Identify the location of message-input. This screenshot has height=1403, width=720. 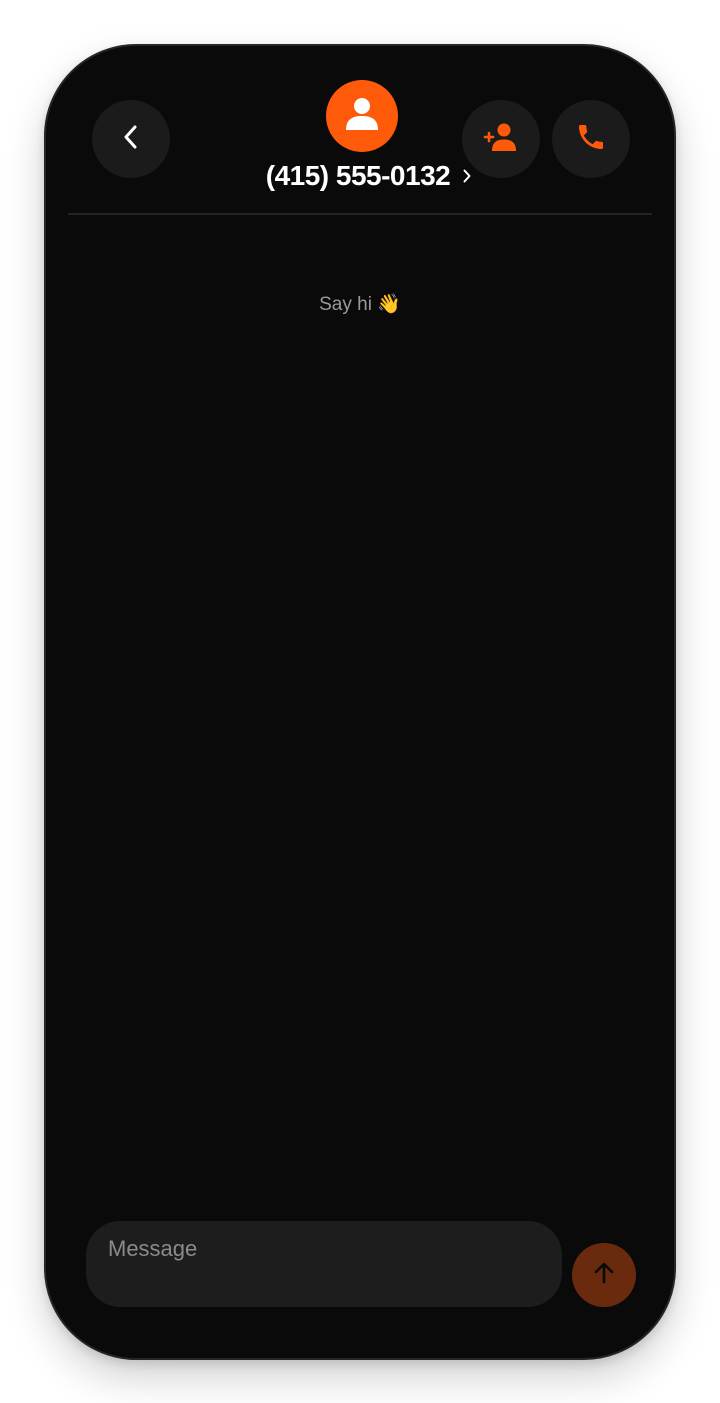
(324, 1264).